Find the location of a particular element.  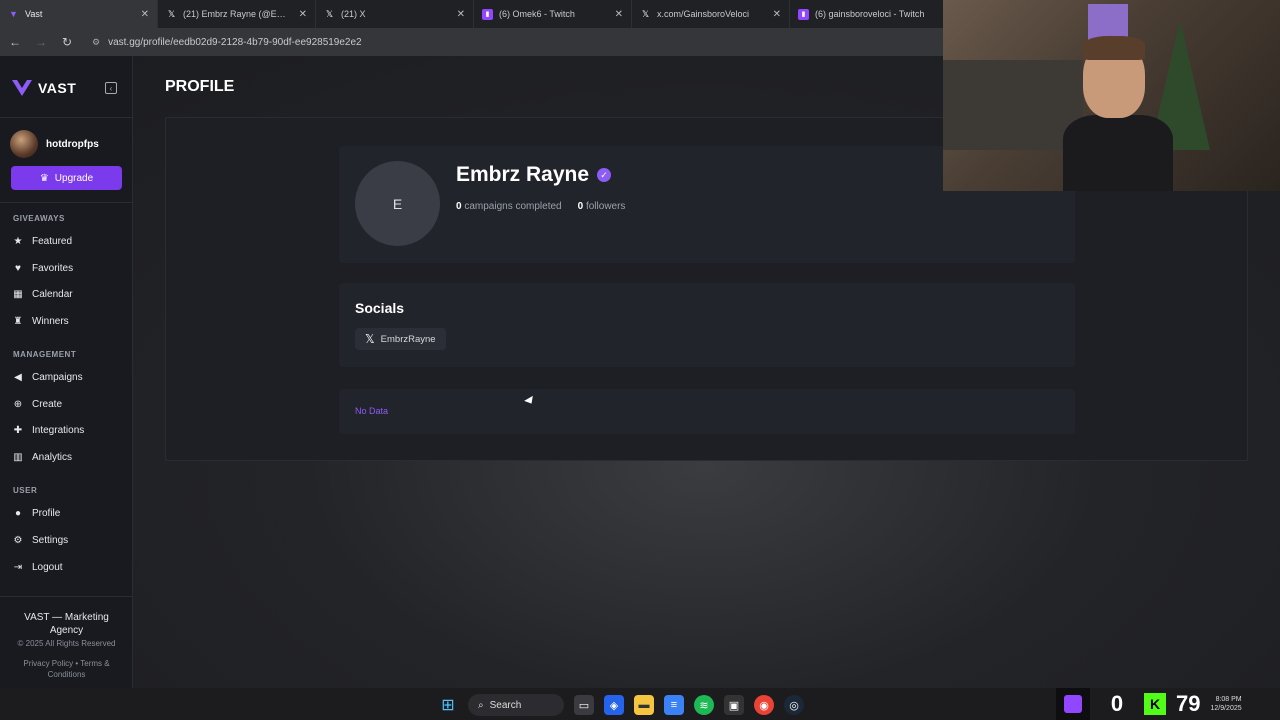

profile-stats: 0 campaigns completed 0 followers is located at coordinates (540, 206).